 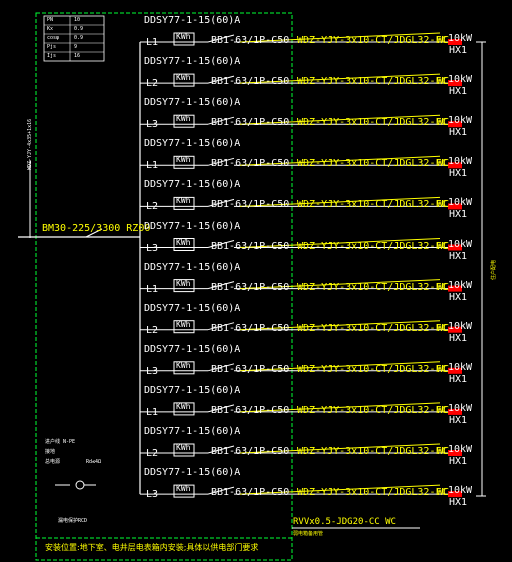 I want to click on legend-key: cosφ, so click(x=53, y=38).